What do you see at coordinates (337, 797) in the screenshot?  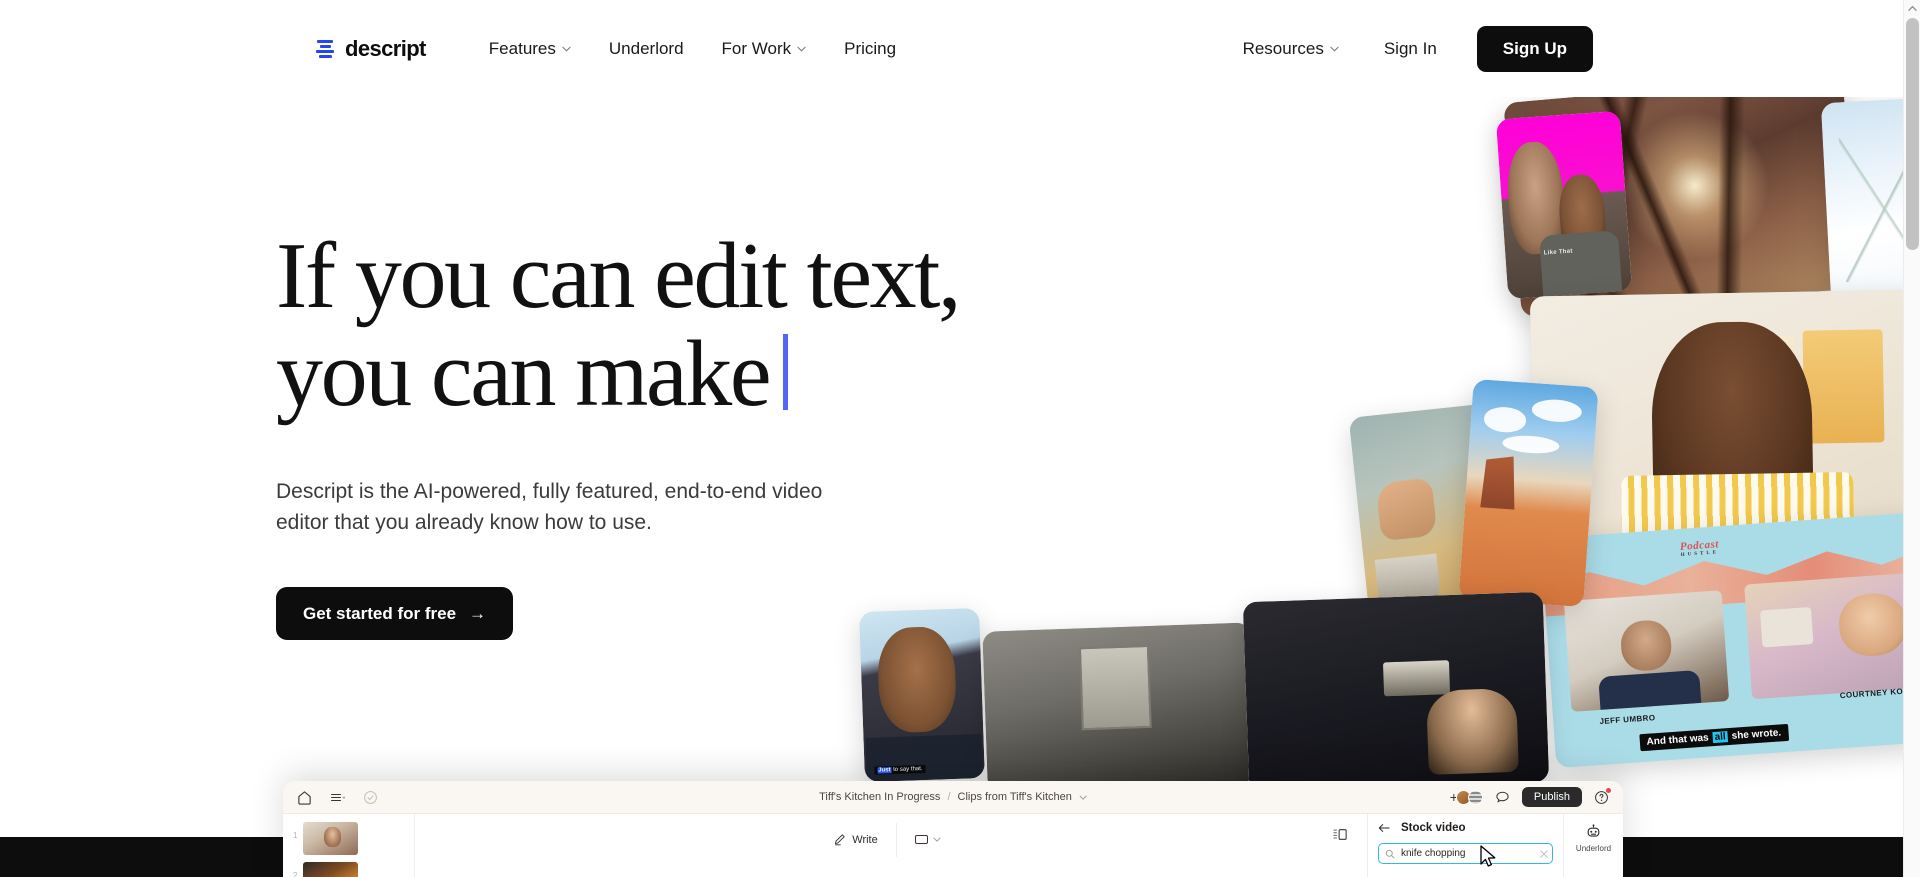 I see `menu-icon` at bounding box center [337, 797].